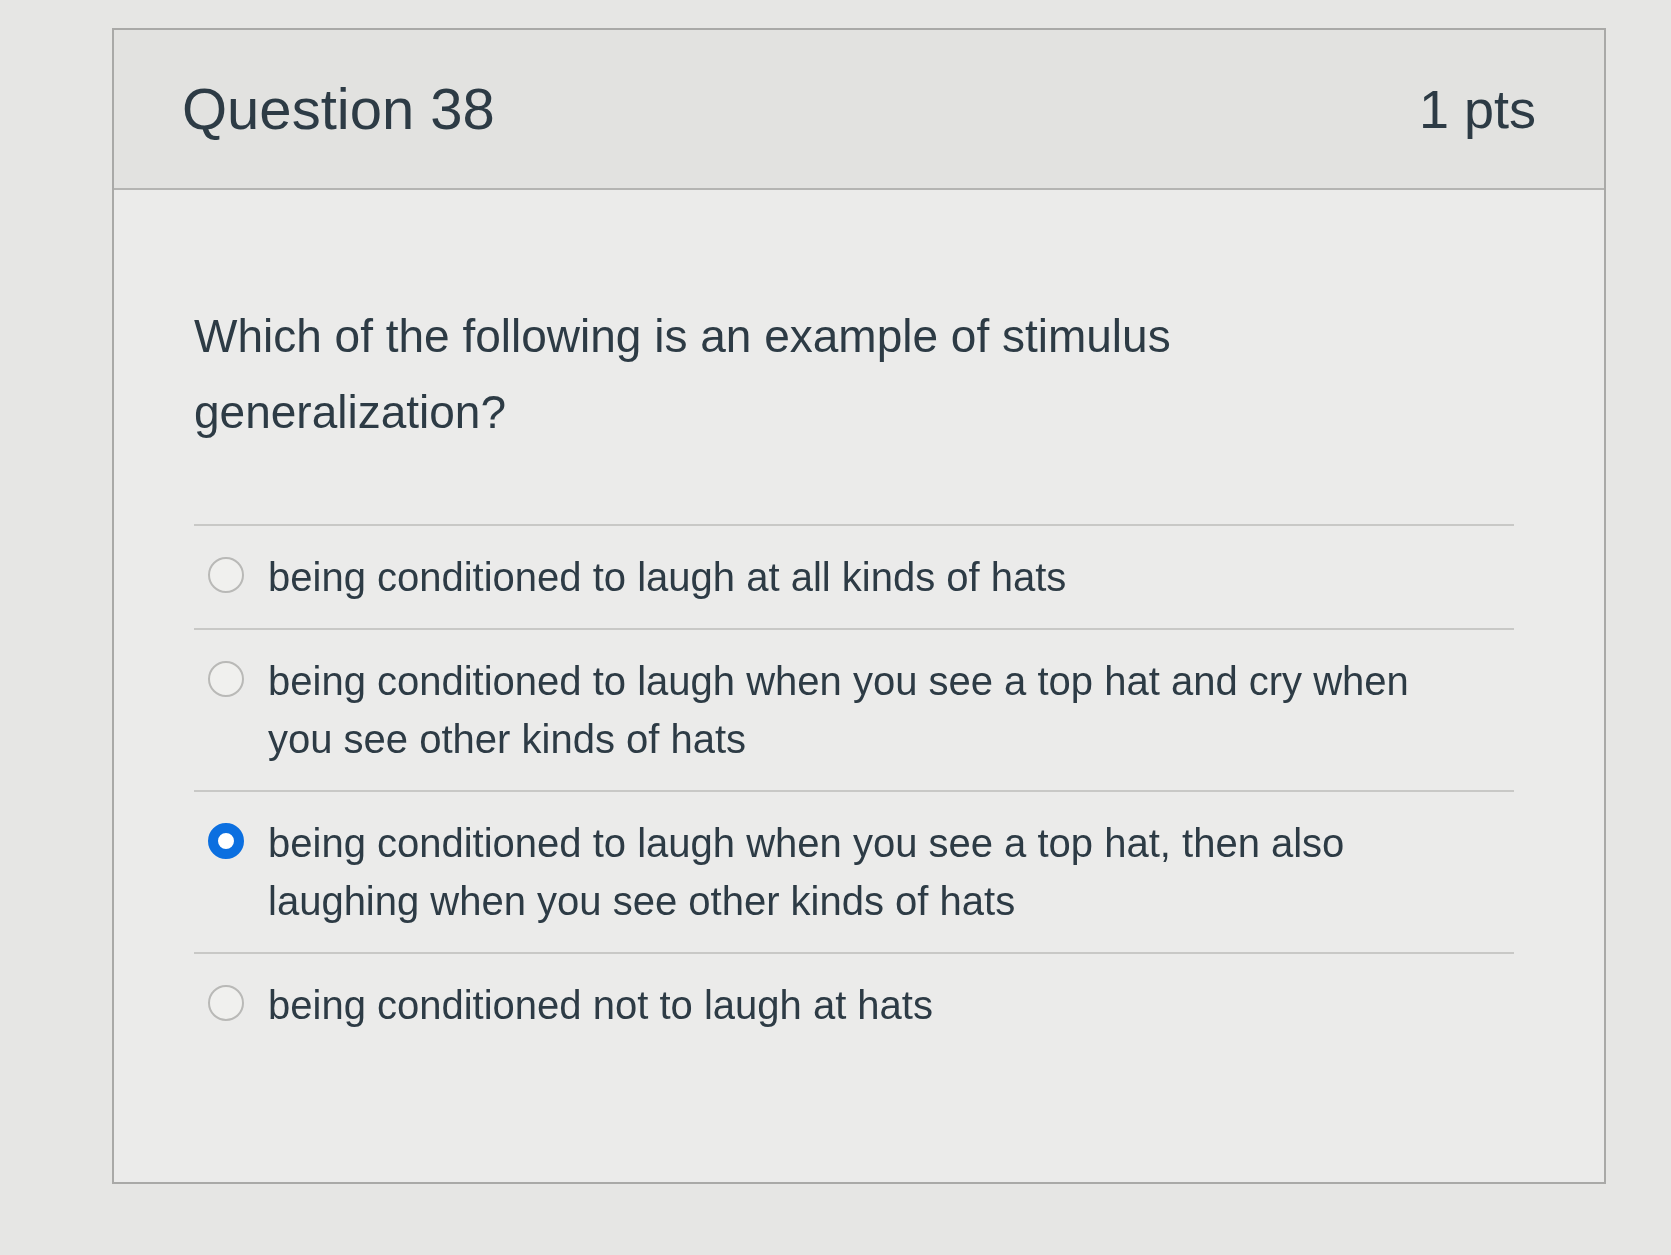  I want to click on question-title: Question 38, so click(338, 109).